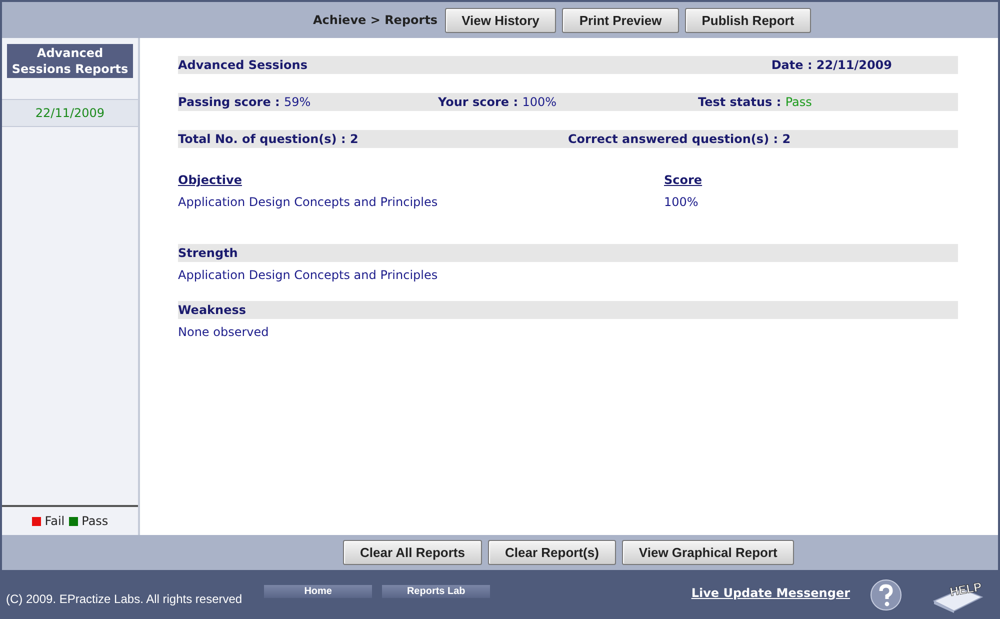 The image size is (1000, 619). What do you see at coordinates (308, 275) in the screenshot?
I see `section-text: Application Design Concepts and Principles` at bounding box center [308, 275].